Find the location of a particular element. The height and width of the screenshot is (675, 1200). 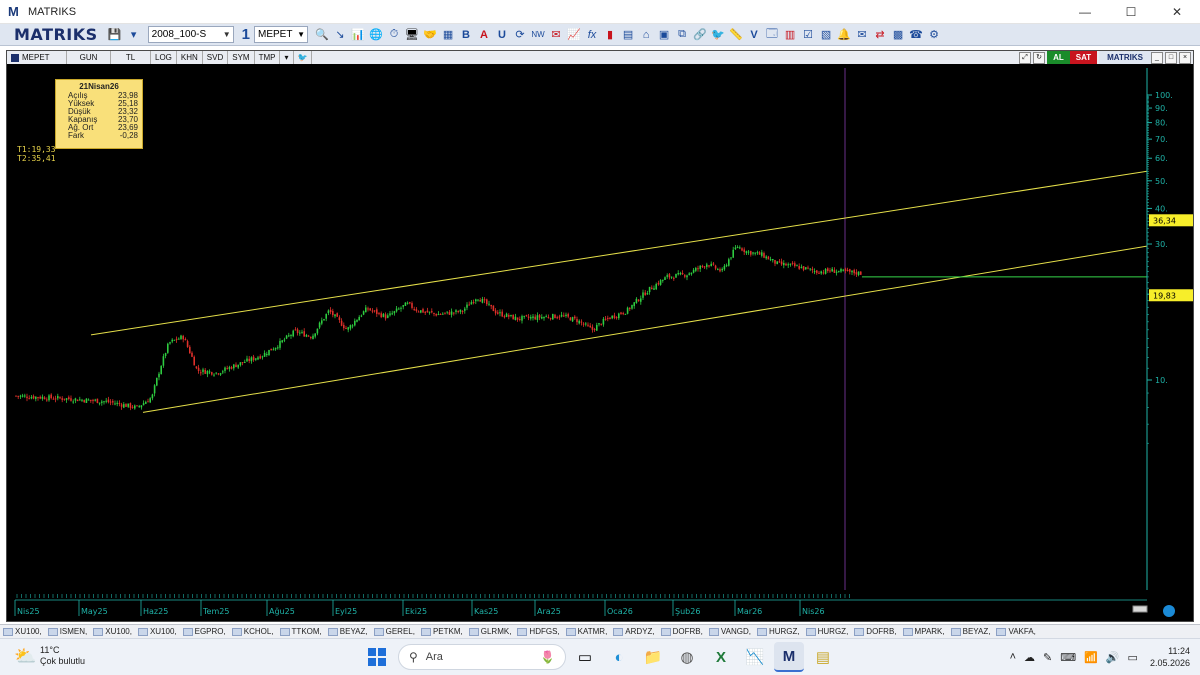

clock: 11:24 2.05.2026 is located at coordinates (1170, 657).